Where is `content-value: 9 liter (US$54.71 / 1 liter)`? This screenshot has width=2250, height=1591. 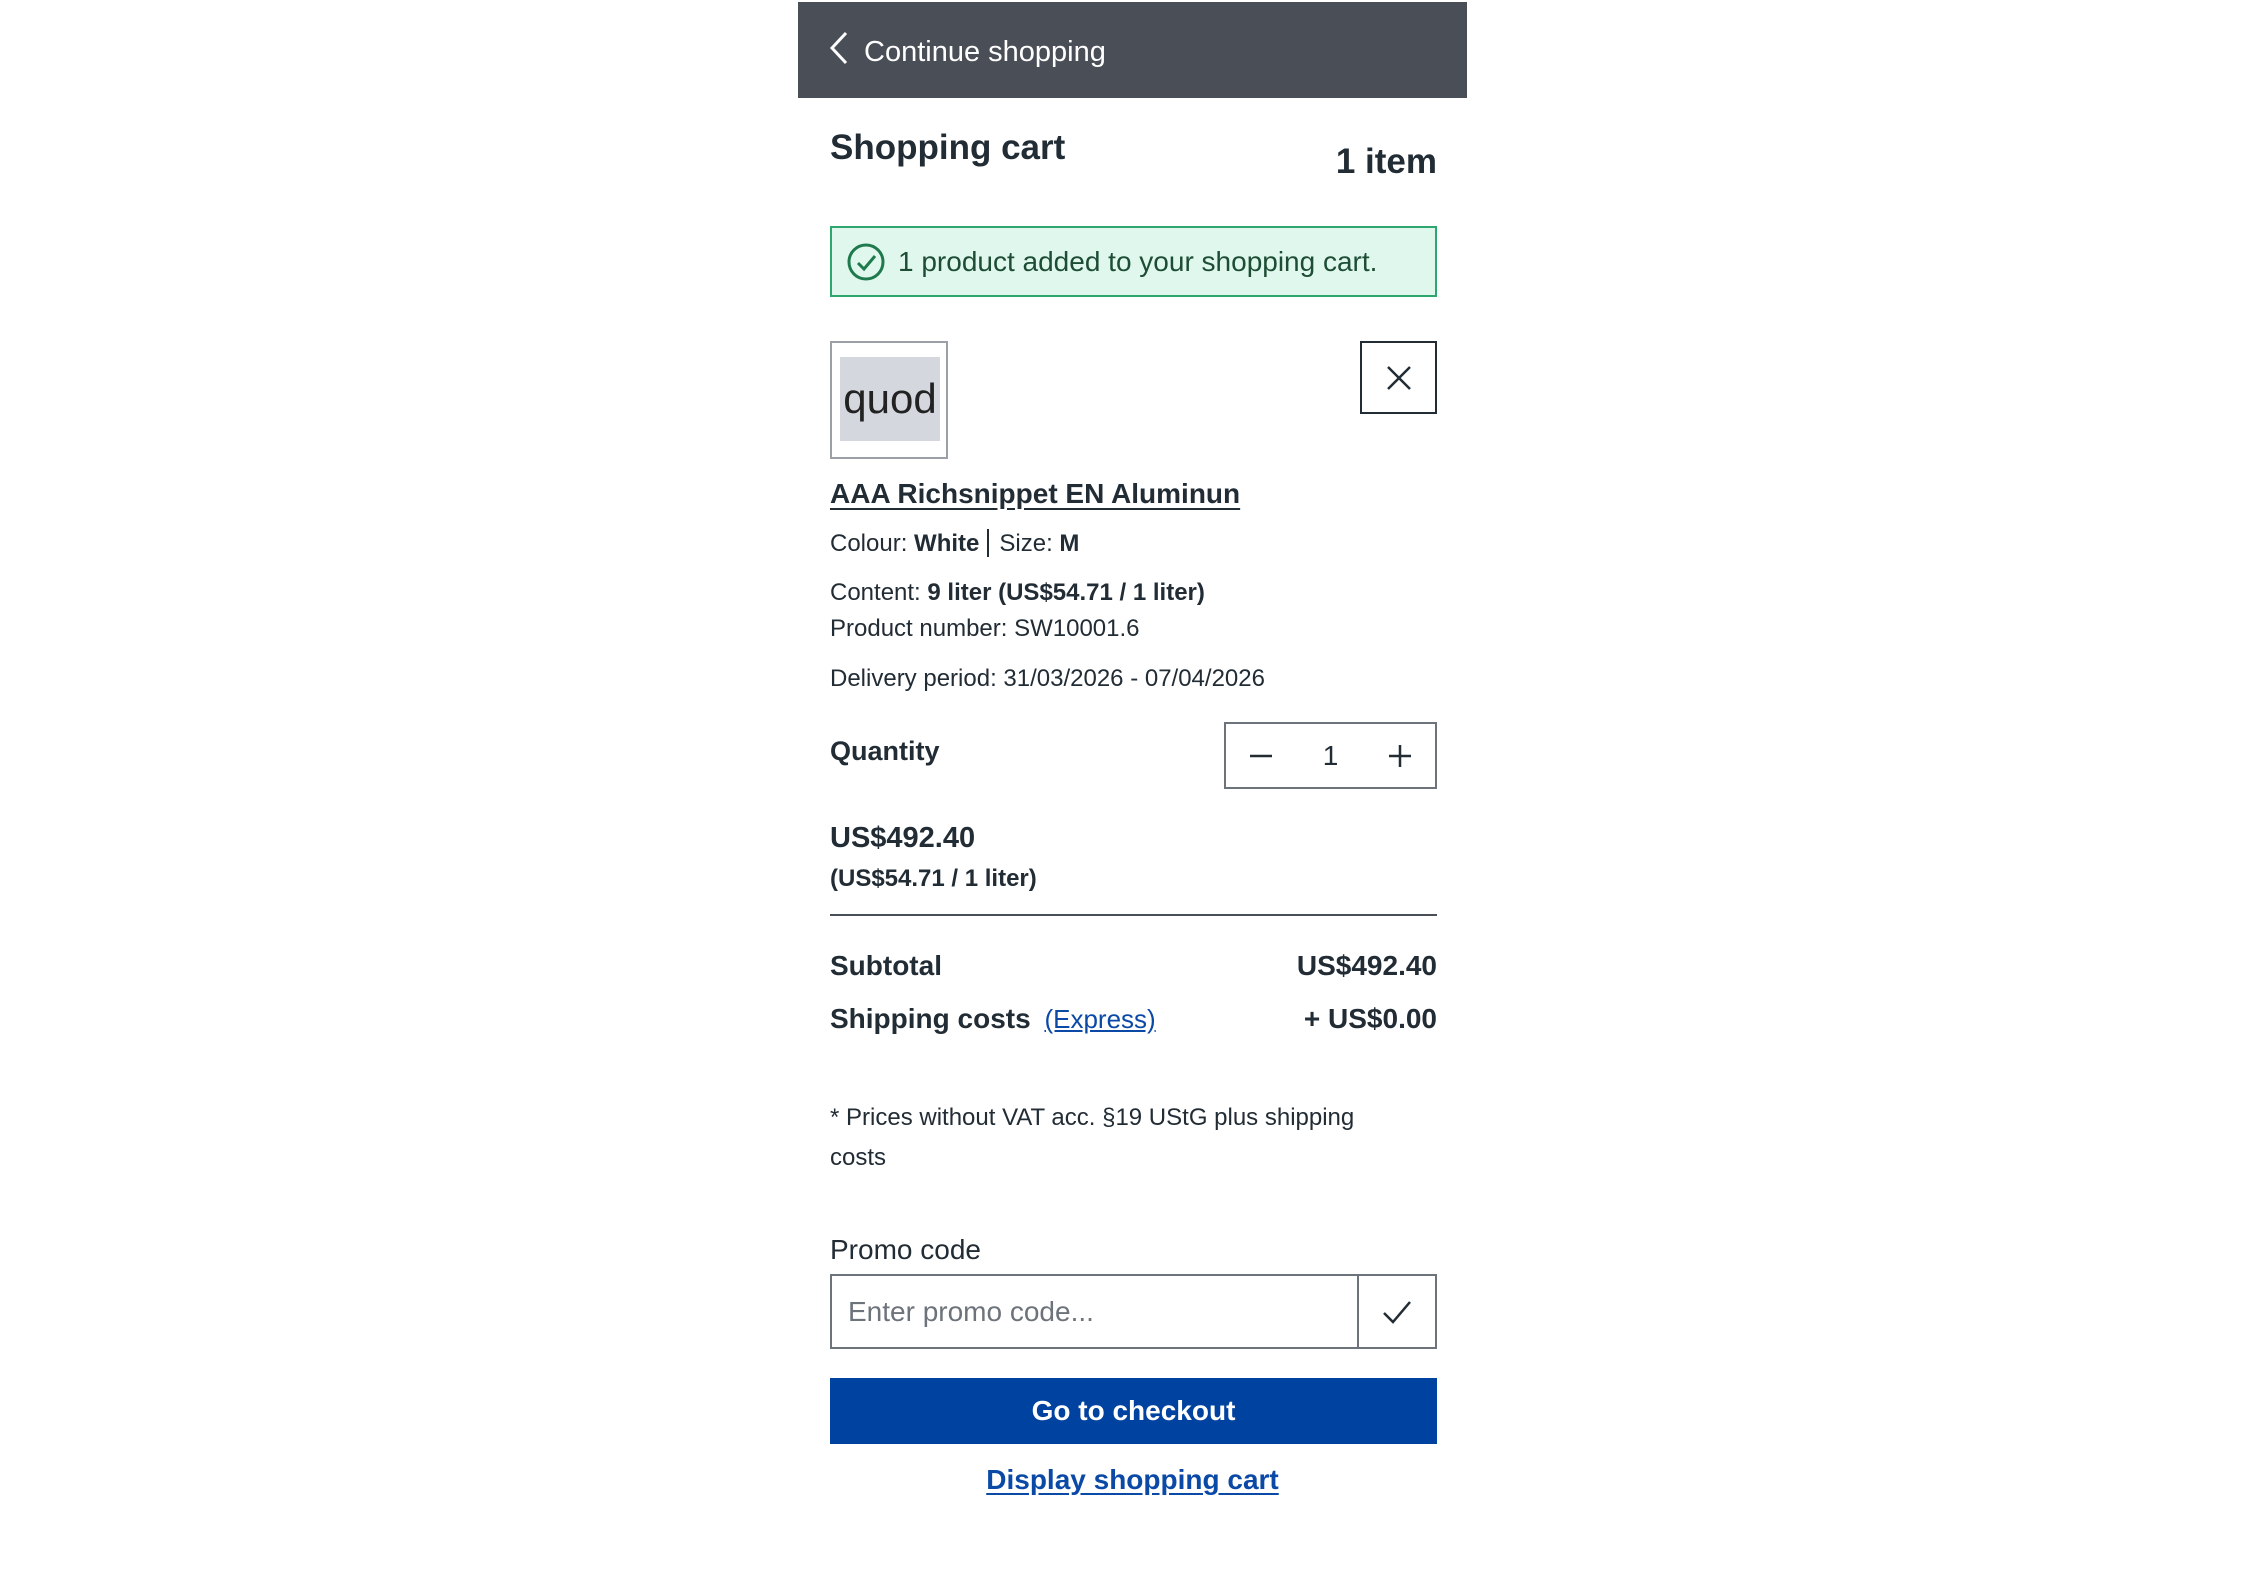
content-value: 9 liter (US$54.71 / 1 liter) is located at coordinates (1066, 592).